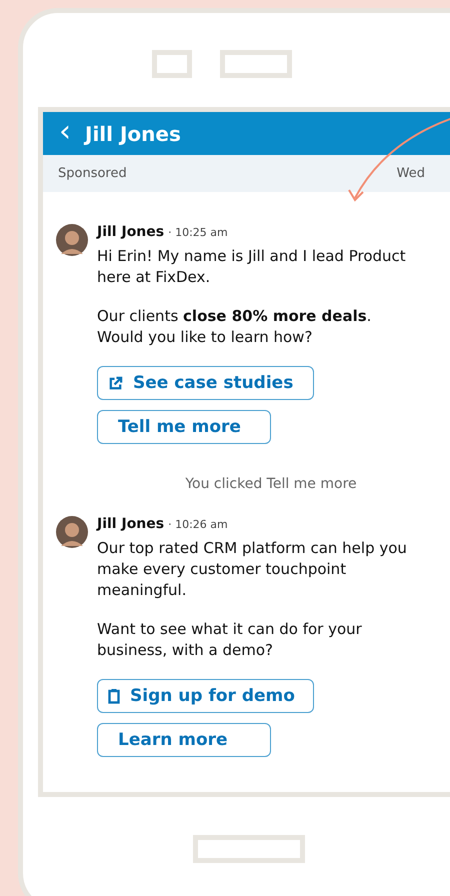  Describe the element at coordinates (114, 696) in the screenshot. I see `clipboard-icon` at that location.